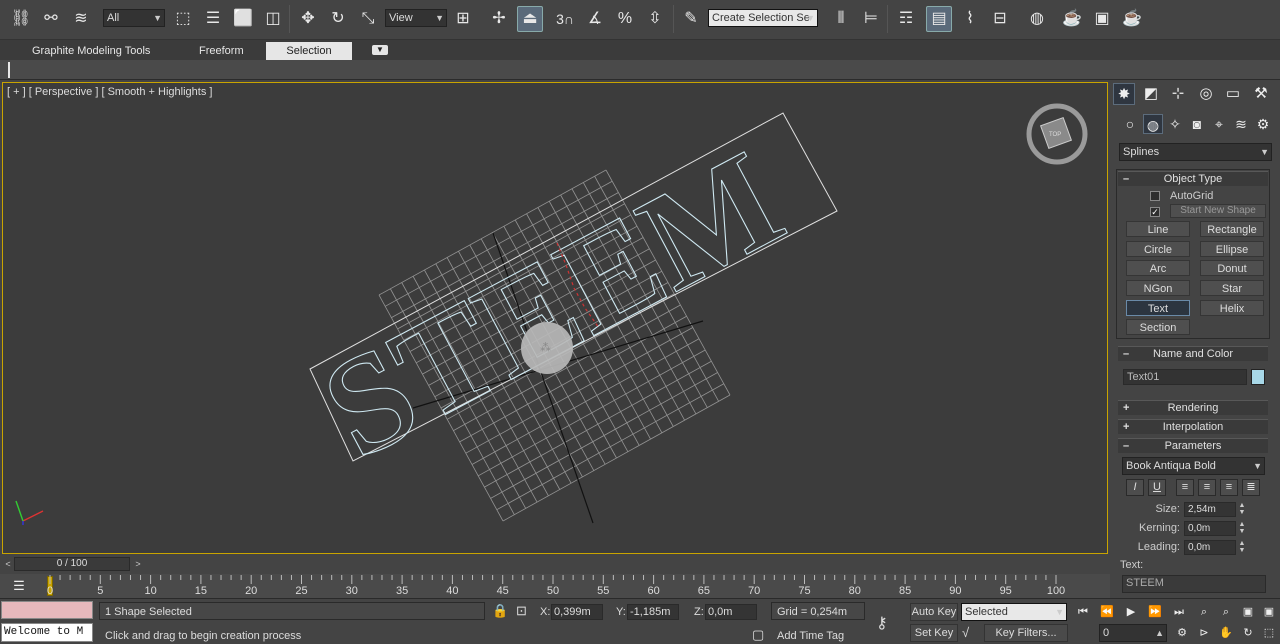 Image resolution: width=1280 pixels, height=644 pixels. What do you see at coordinates (1193, 178) in the screenshot?
I see `object-type-header: – Object Type` at bounding box center [1193, 178].